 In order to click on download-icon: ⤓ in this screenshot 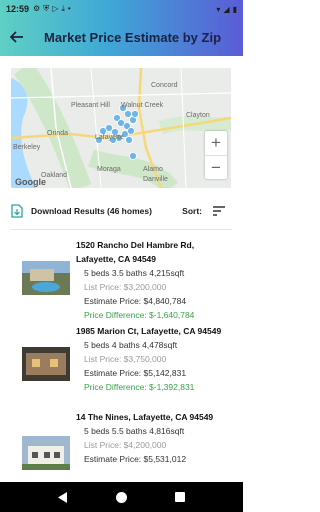, I will do `click(63, 8)`.